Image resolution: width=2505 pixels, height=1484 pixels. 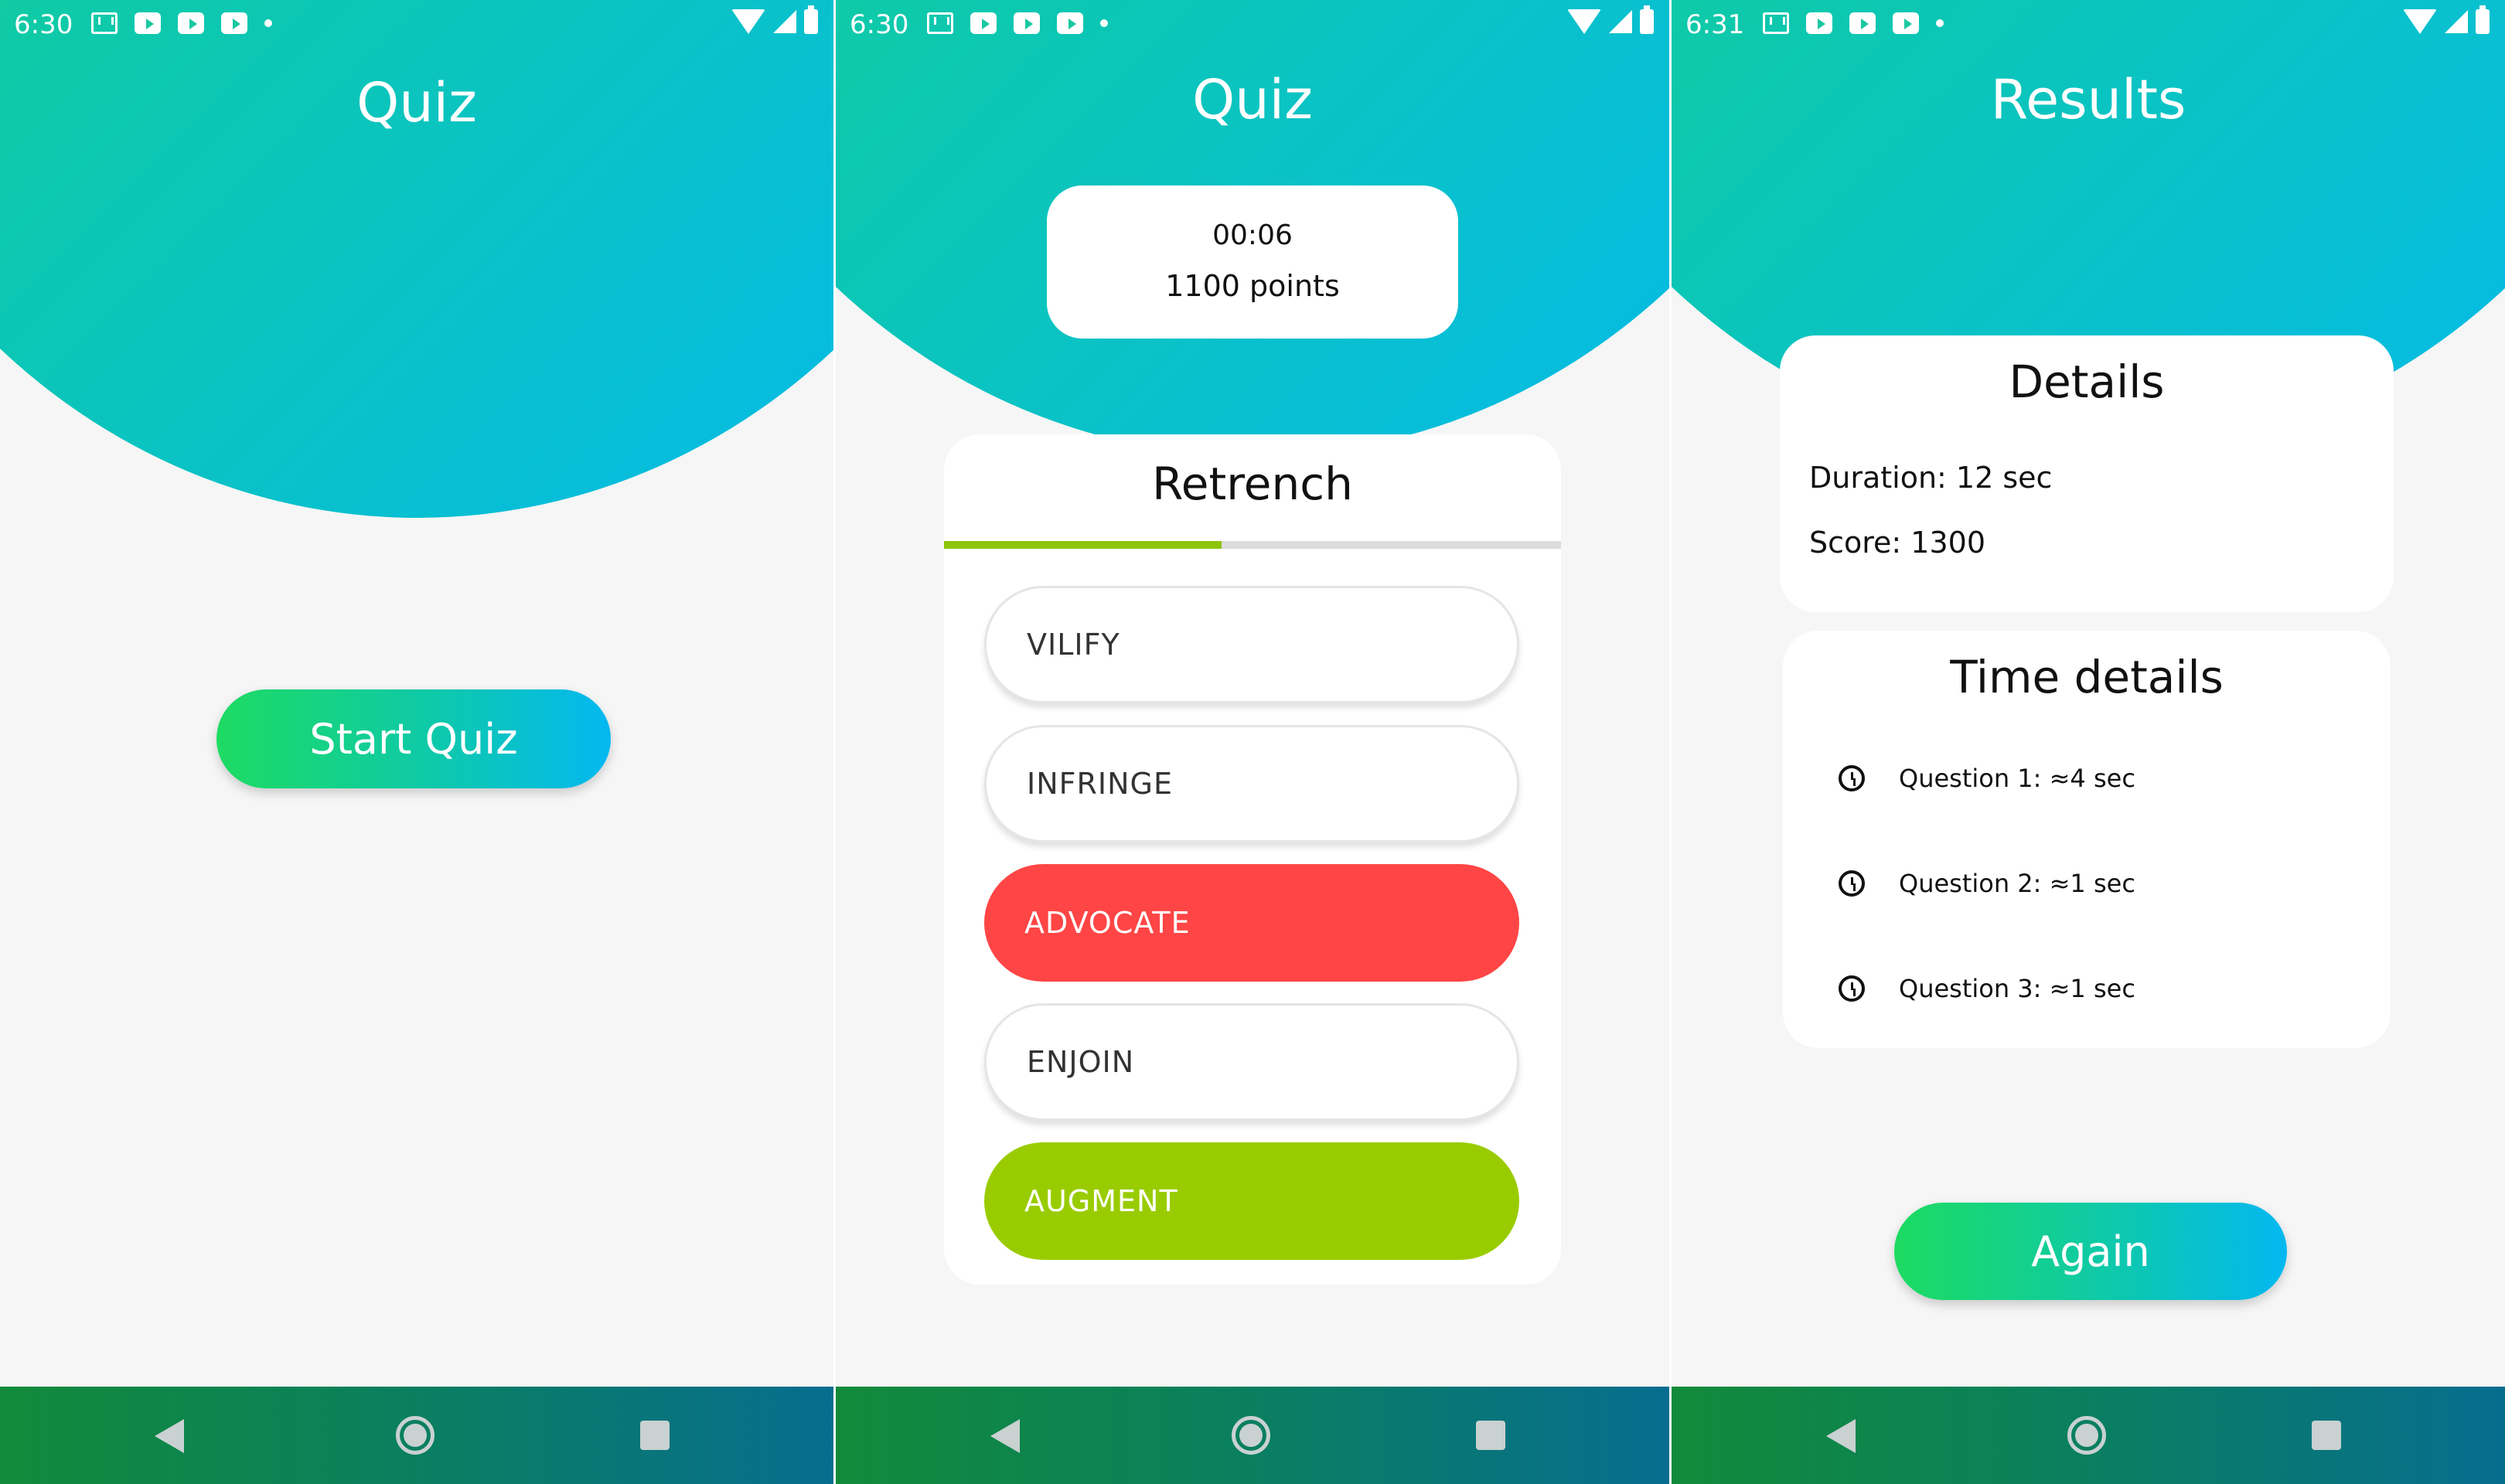 What do you see at coordinates (1252, 545) in the screenshot?
I see `question-progress-bar` at bounding box center [1252, 545].